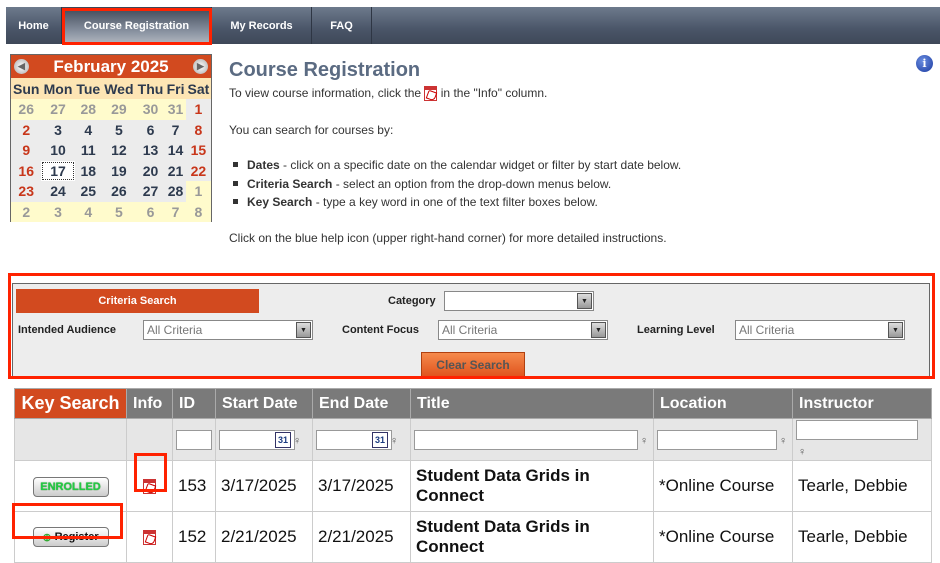 The image size is (940, 563). Describe the element at coordinates (88, 171) in the screenshot. I see `calendar-day: 18` at that location.